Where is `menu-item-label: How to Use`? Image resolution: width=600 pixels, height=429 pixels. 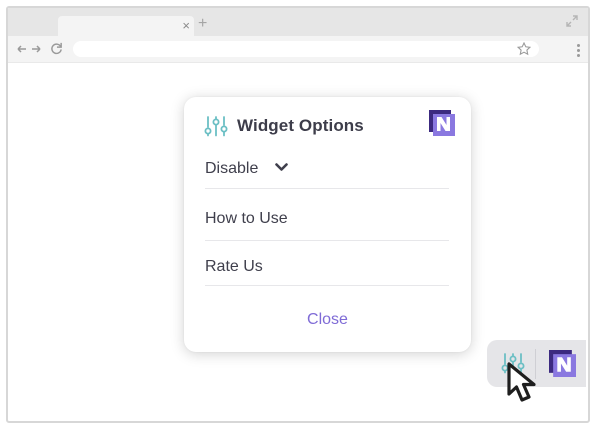
menu-item-label: How to Use is located at coordinates (246, 218).